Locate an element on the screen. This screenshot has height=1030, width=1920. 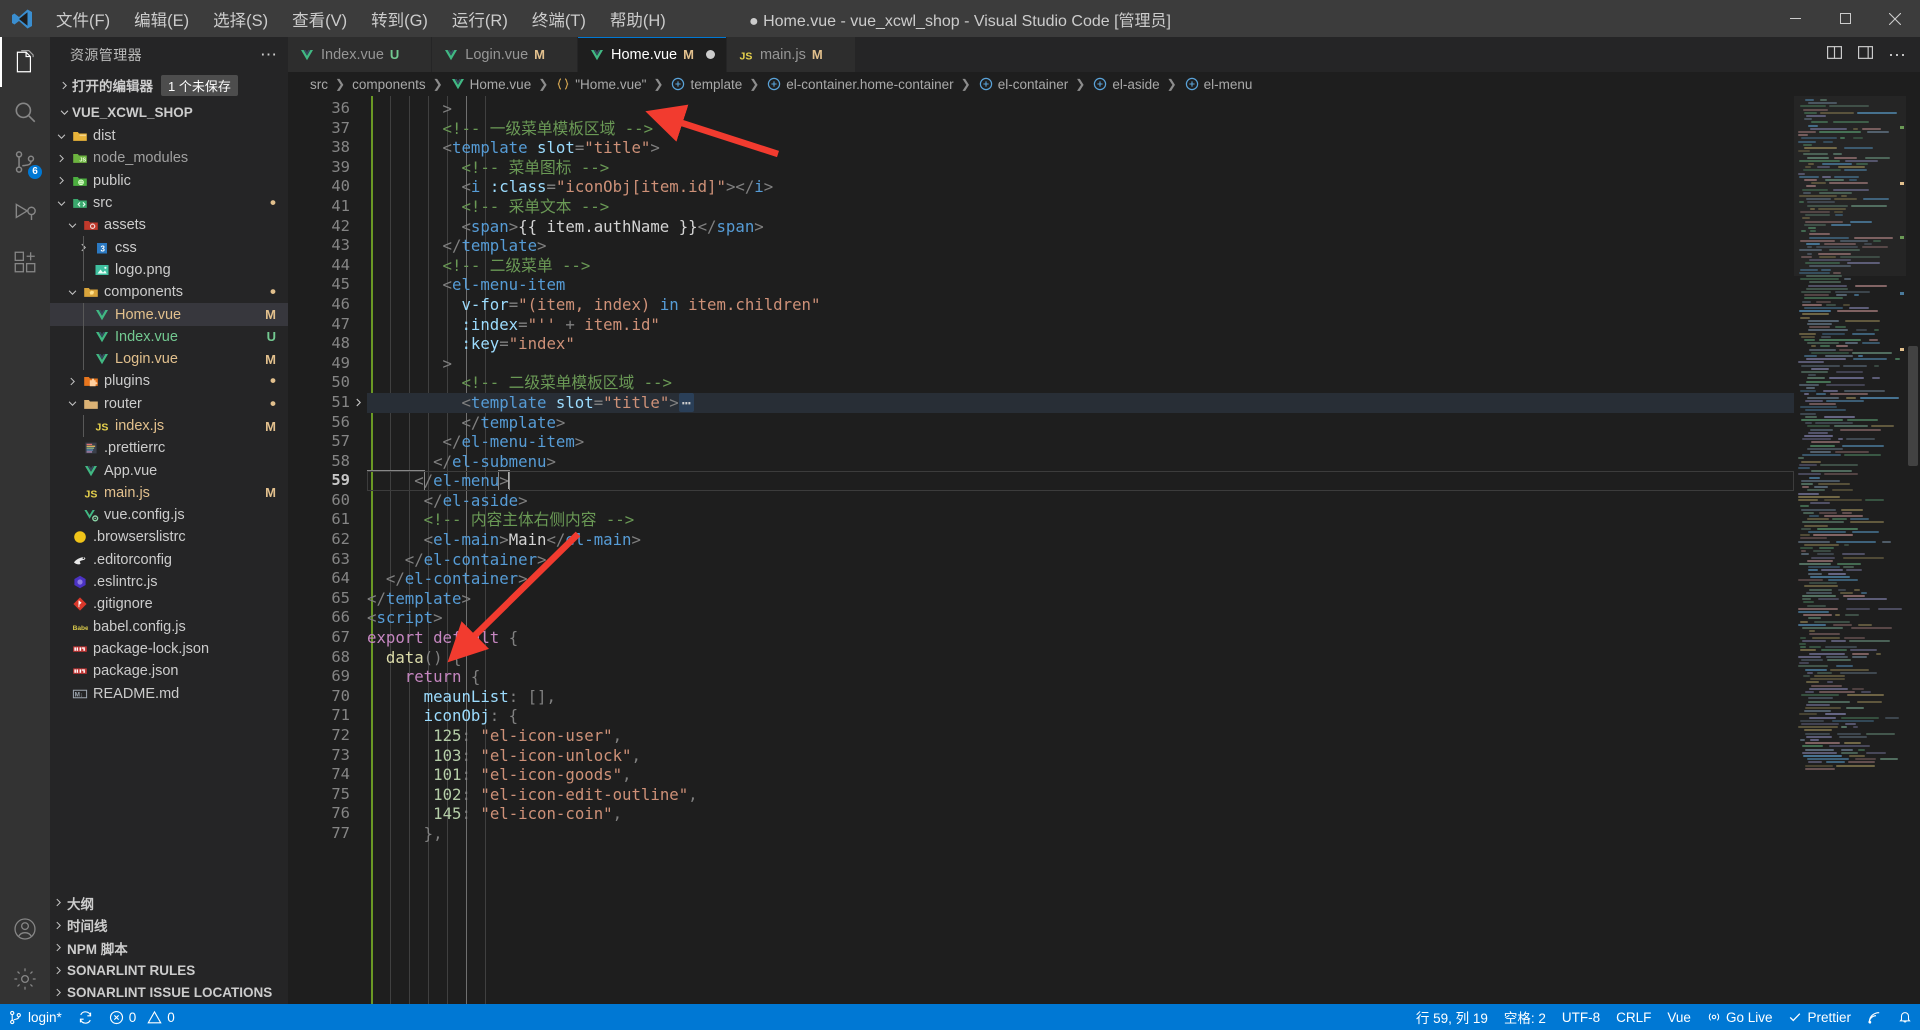
sidebar-section-npm-脚本: NPM 脚本 is located at coordinates (169, 948).